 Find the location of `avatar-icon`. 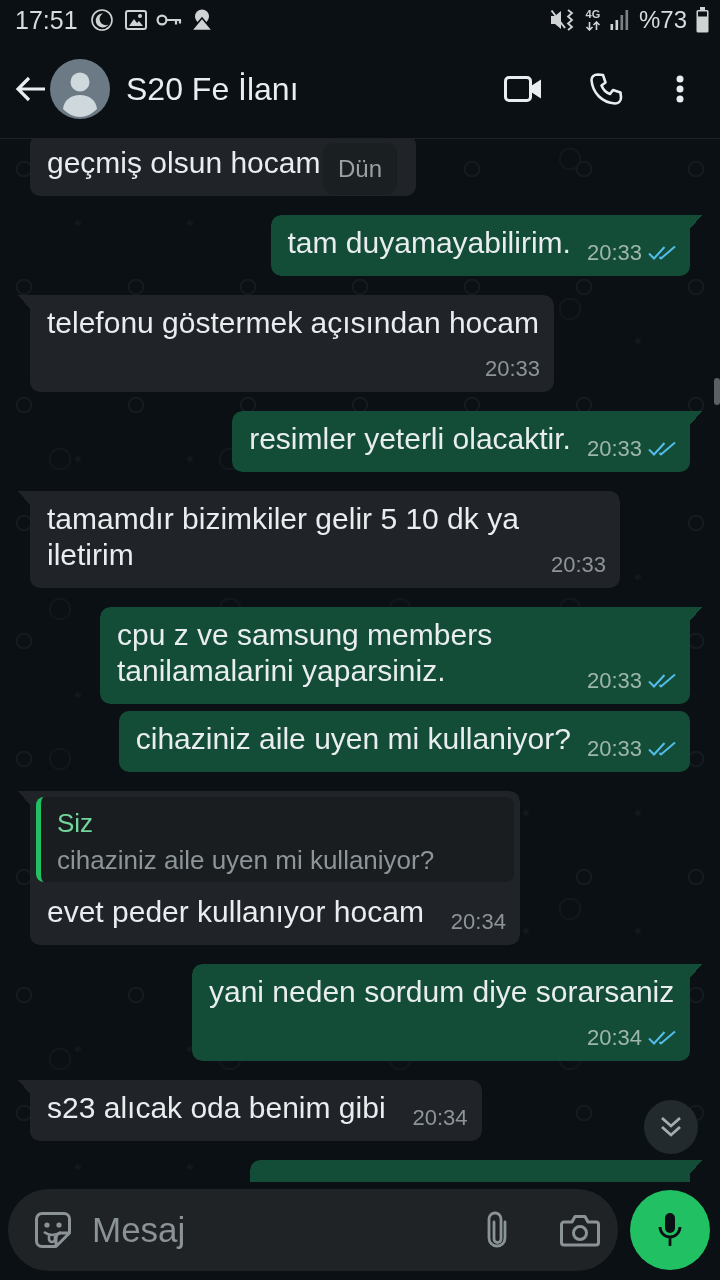

avatar-icon is located at coordinates (80, 89).